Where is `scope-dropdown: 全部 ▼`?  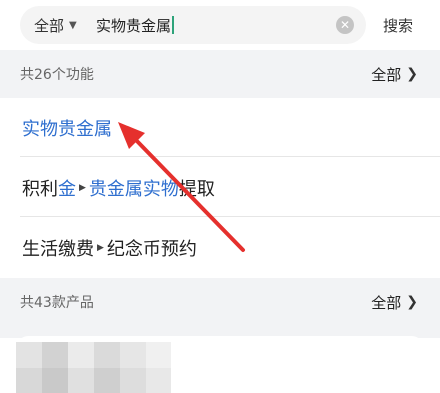
scope-dropdown: 全部 ▼ is located at coordinates (55, 25).